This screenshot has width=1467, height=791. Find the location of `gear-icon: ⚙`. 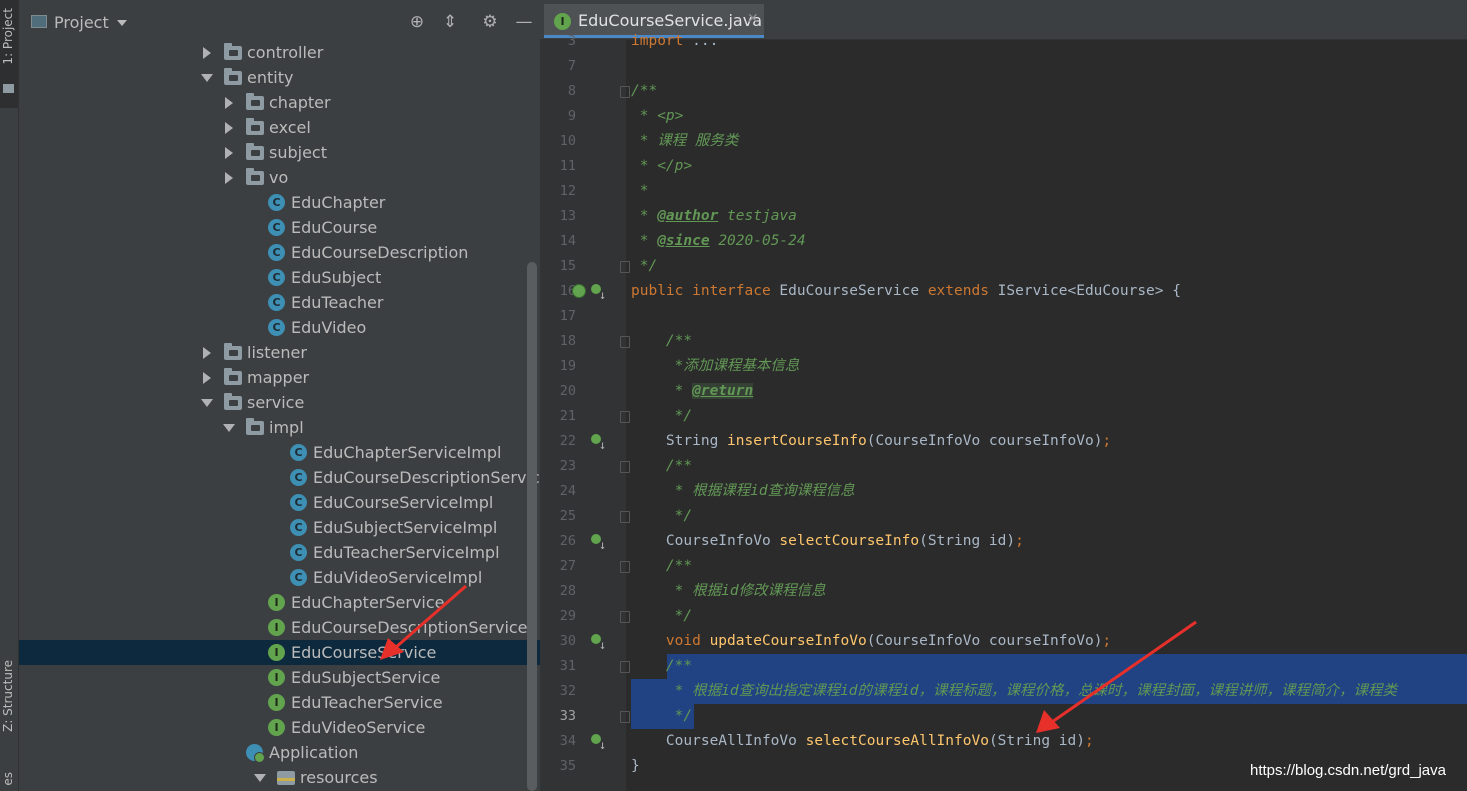

gear-icon: ⚙ is located at coordinates (490, 22).